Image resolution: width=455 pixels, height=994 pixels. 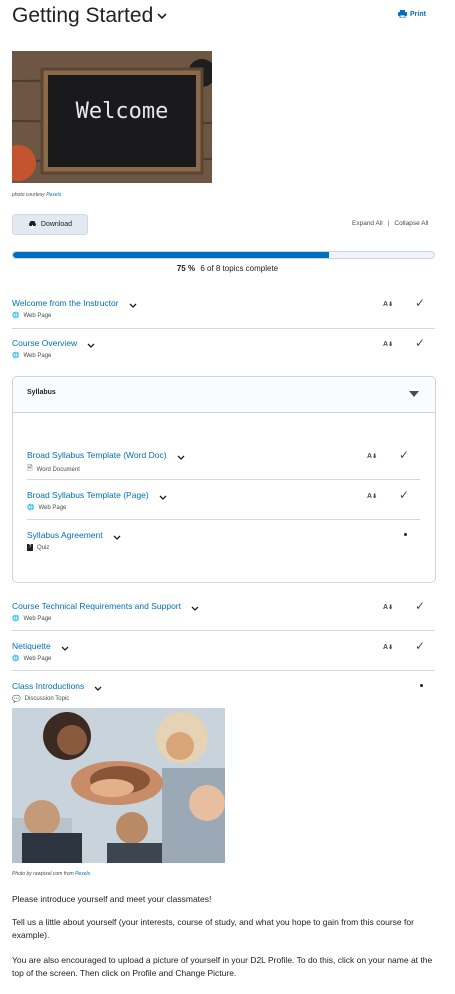 What do you see at coordinates (418, 14) in the screenshot?
I see `print-label: Print` at bounding box center [418, 14].